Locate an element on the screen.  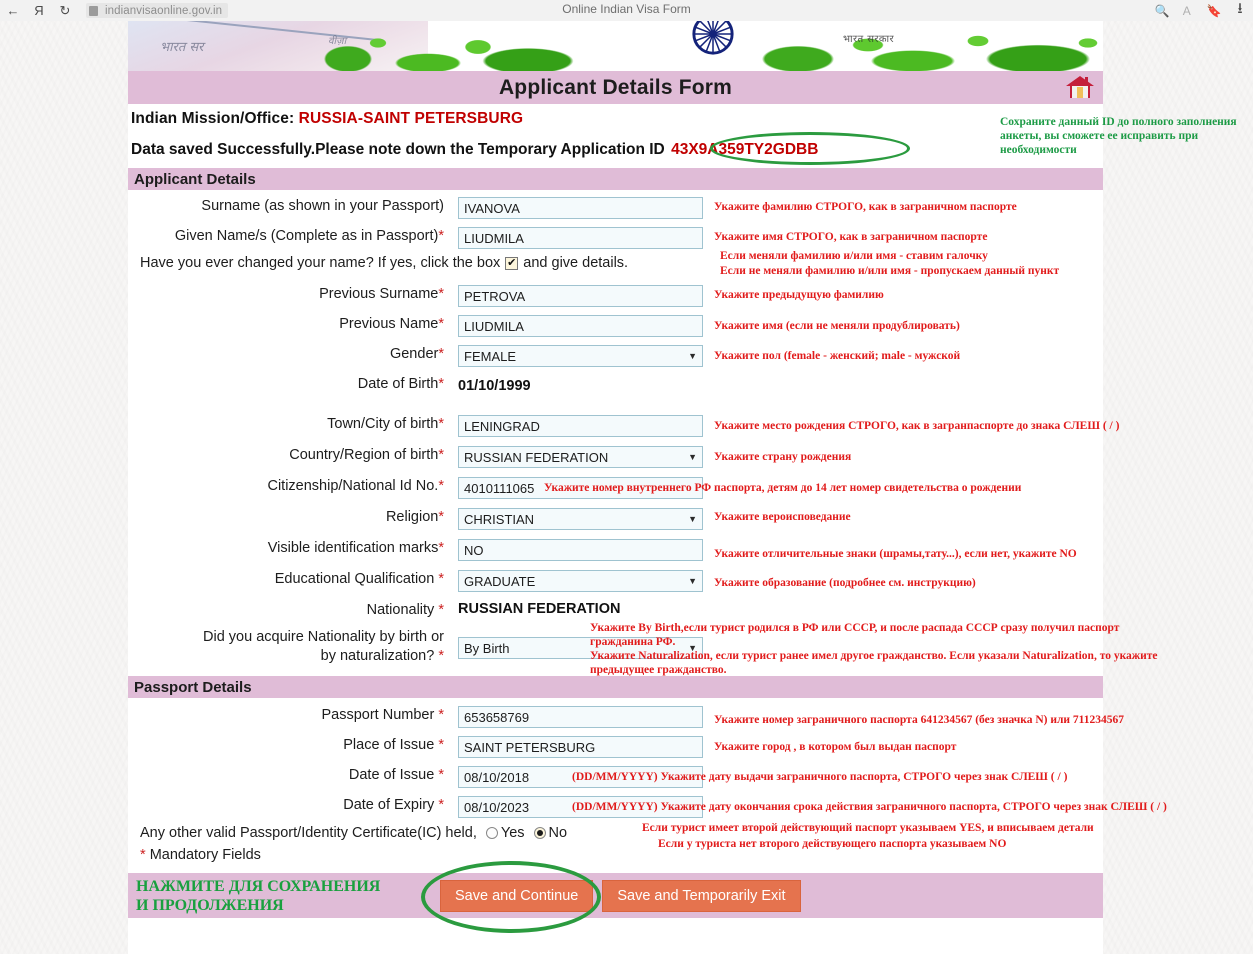
date-of-issue-label-text: Date of Issue is located at coordinates (391, 775).